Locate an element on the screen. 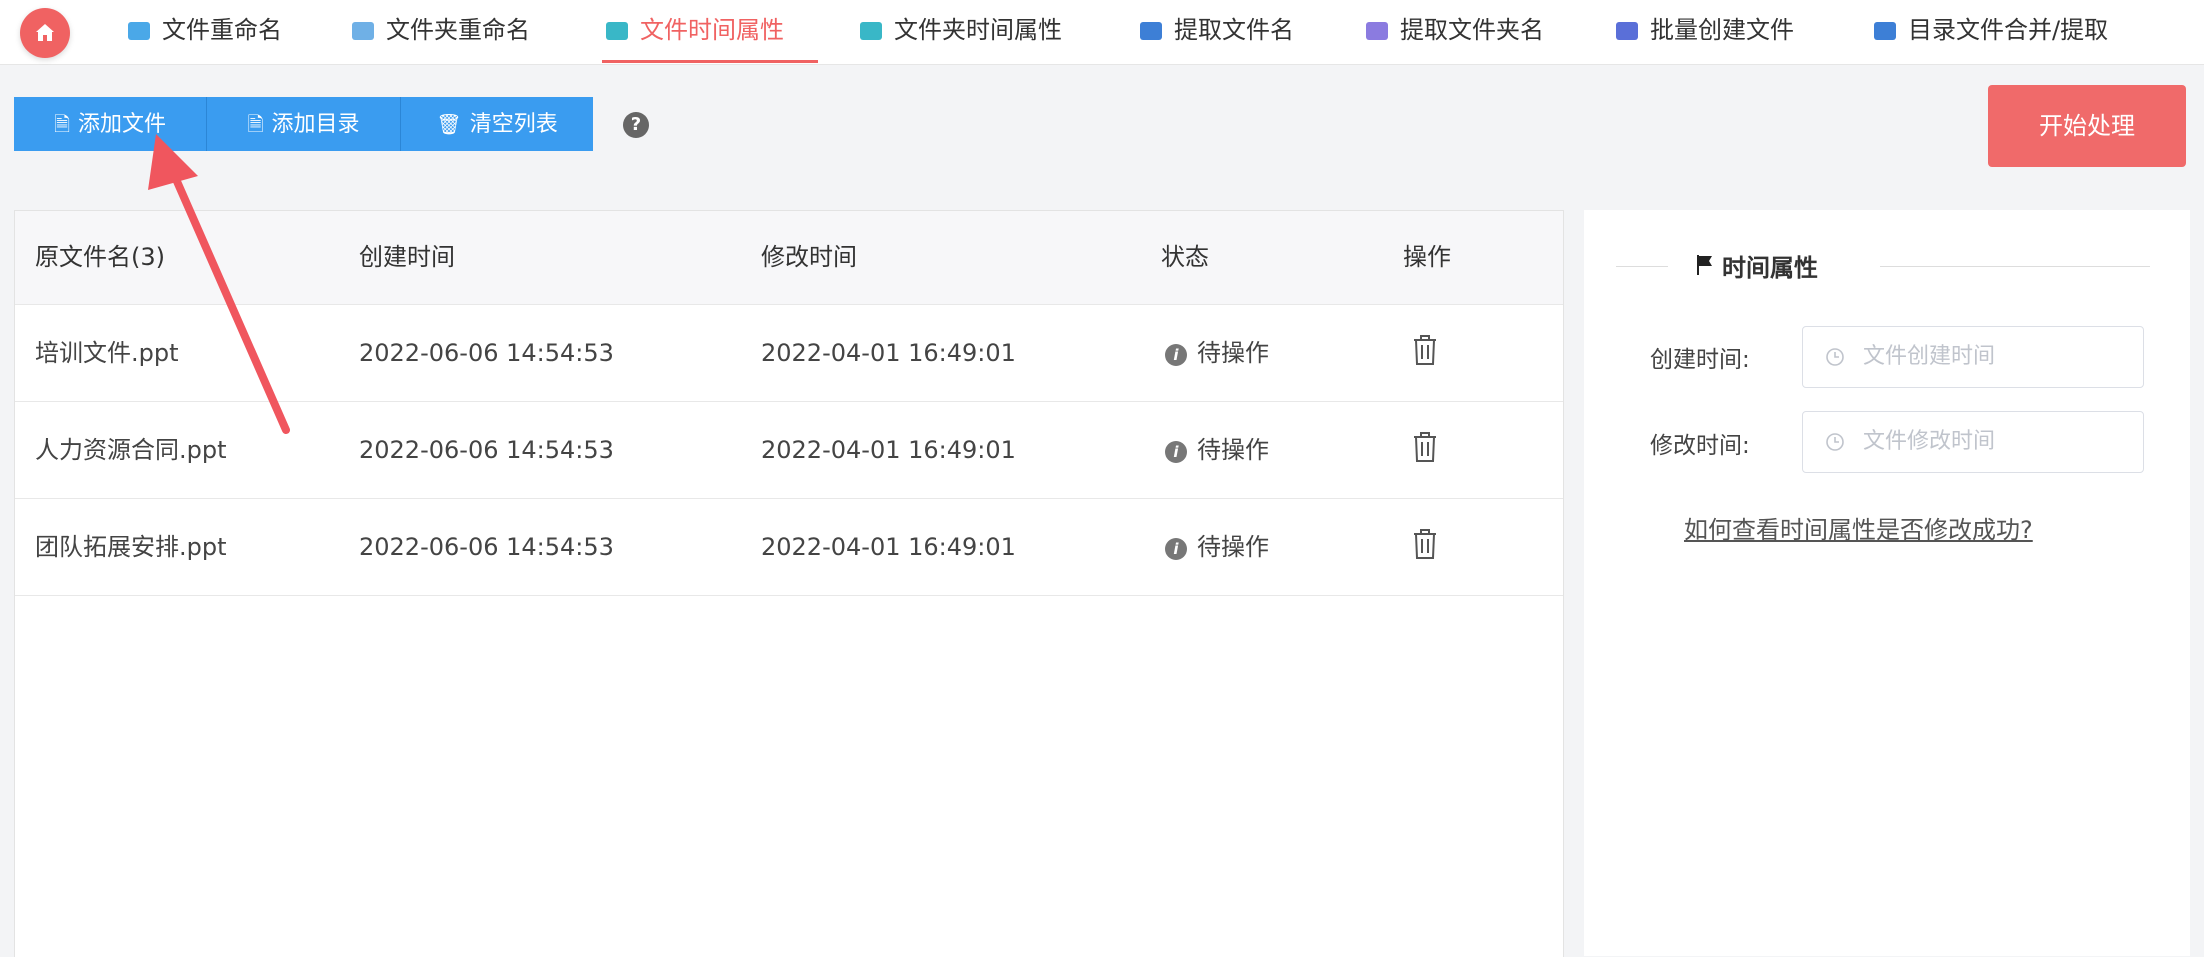  tab-file-time: 文件时间属性 is located at coordinates (695, 30).